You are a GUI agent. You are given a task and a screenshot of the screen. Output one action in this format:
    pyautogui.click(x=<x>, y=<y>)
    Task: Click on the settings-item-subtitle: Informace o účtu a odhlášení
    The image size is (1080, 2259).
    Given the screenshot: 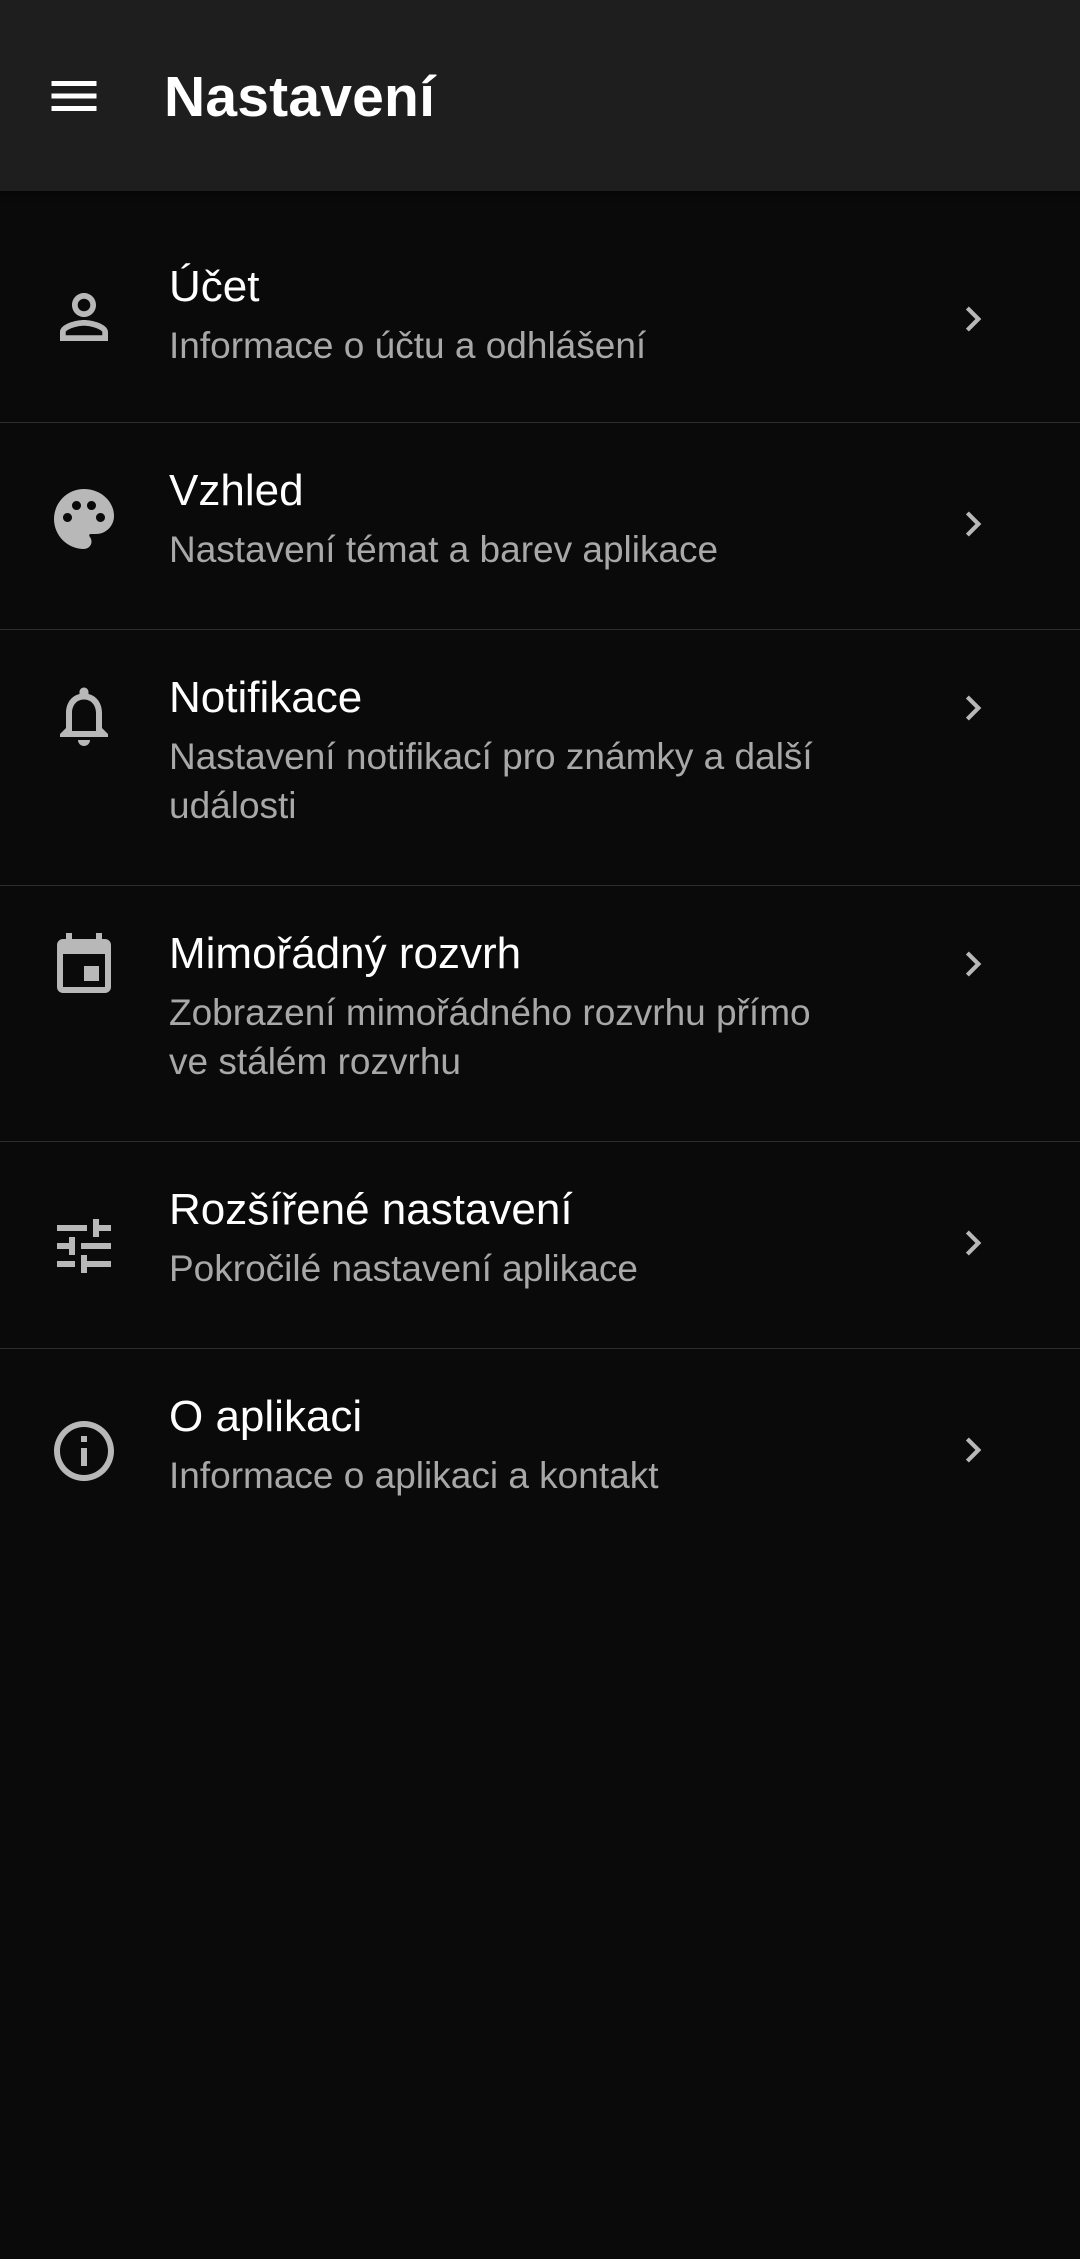 What is the action you would take?
    pyautogui.click(x=408, y=345)
    